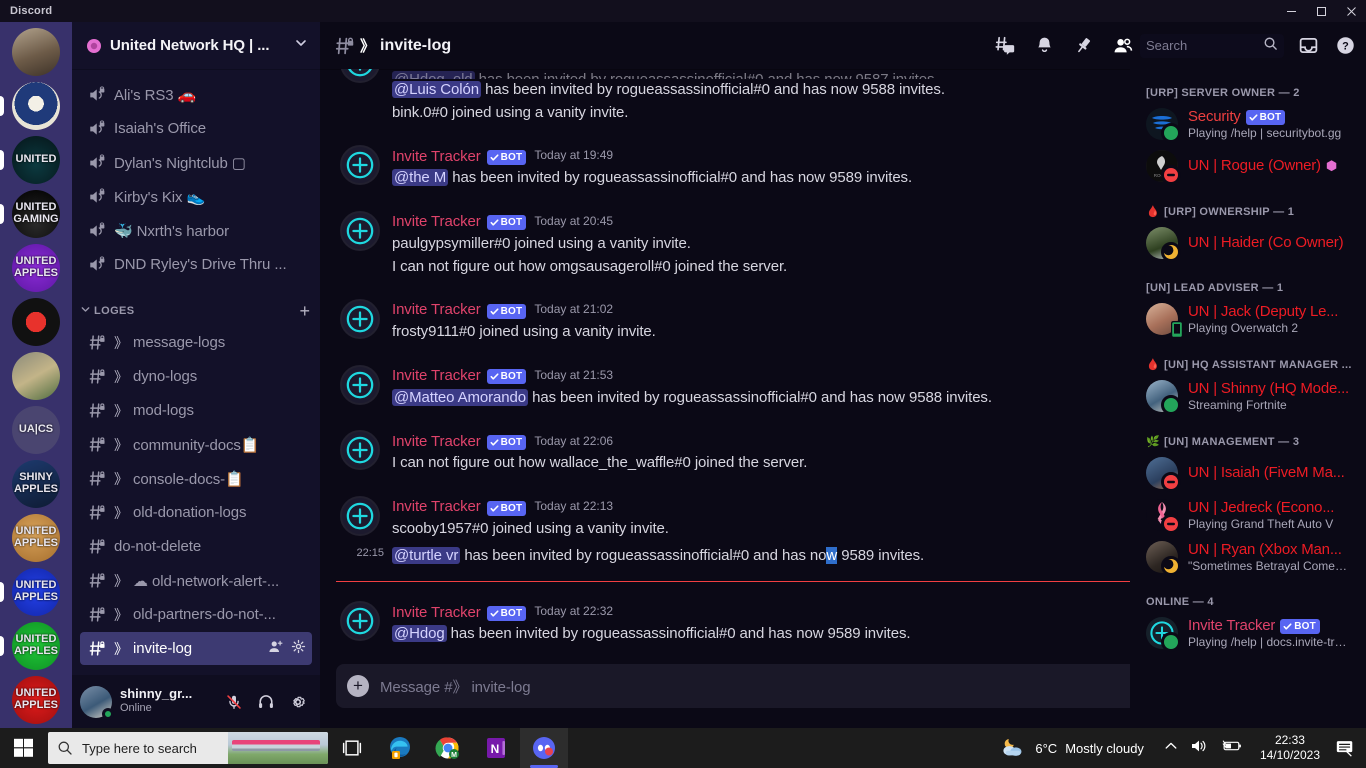  What do you see at coordinates (1351, 11) in the screenshot?
I see `close-icon` at bounding box center [1351, 11].